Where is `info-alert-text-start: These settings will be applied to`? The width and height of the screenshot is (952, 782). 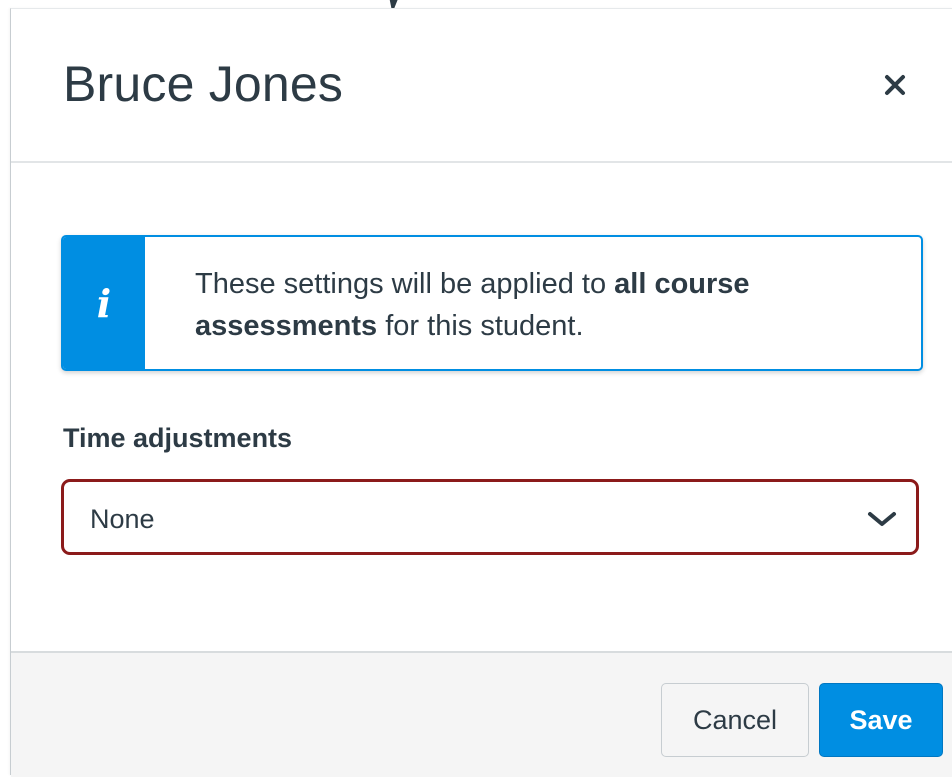
info-alert-text-start: These settings will be applied to is located at coordinates (405, 284).